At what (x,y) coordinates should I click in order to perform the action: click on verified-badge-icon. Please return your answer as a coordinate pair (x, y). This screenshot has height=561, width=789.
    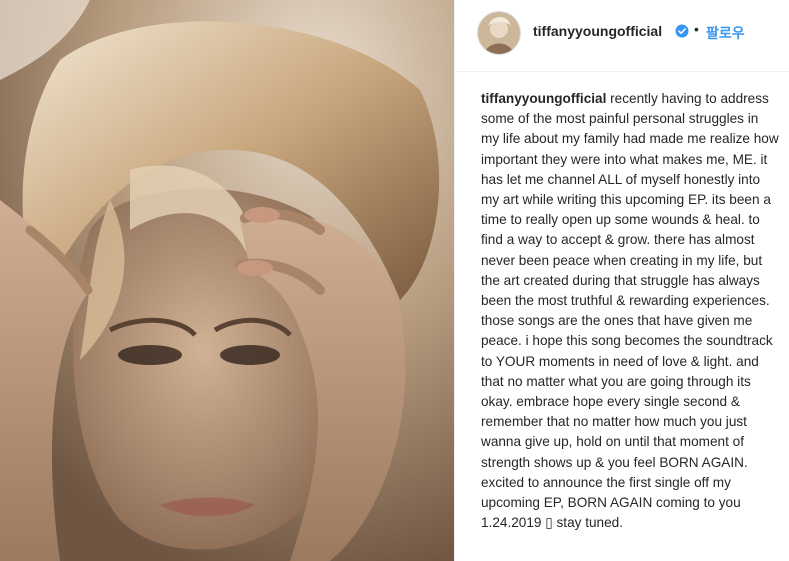
    Looking at the image, I should click on (682, 31).